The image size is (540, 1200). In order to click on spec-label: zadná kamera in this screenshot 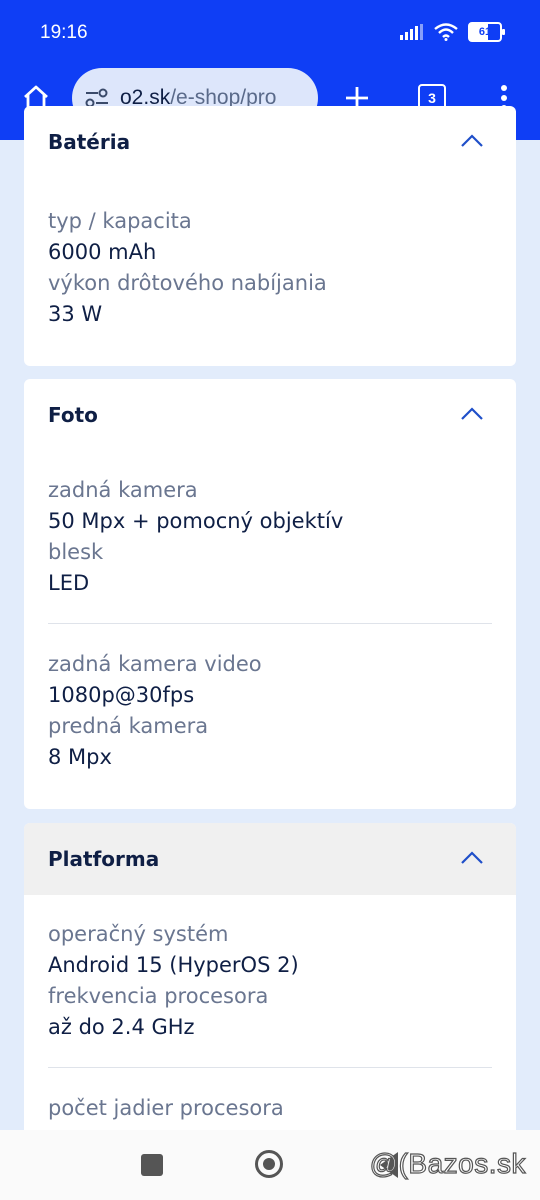, I will do `click(123, 490)`.